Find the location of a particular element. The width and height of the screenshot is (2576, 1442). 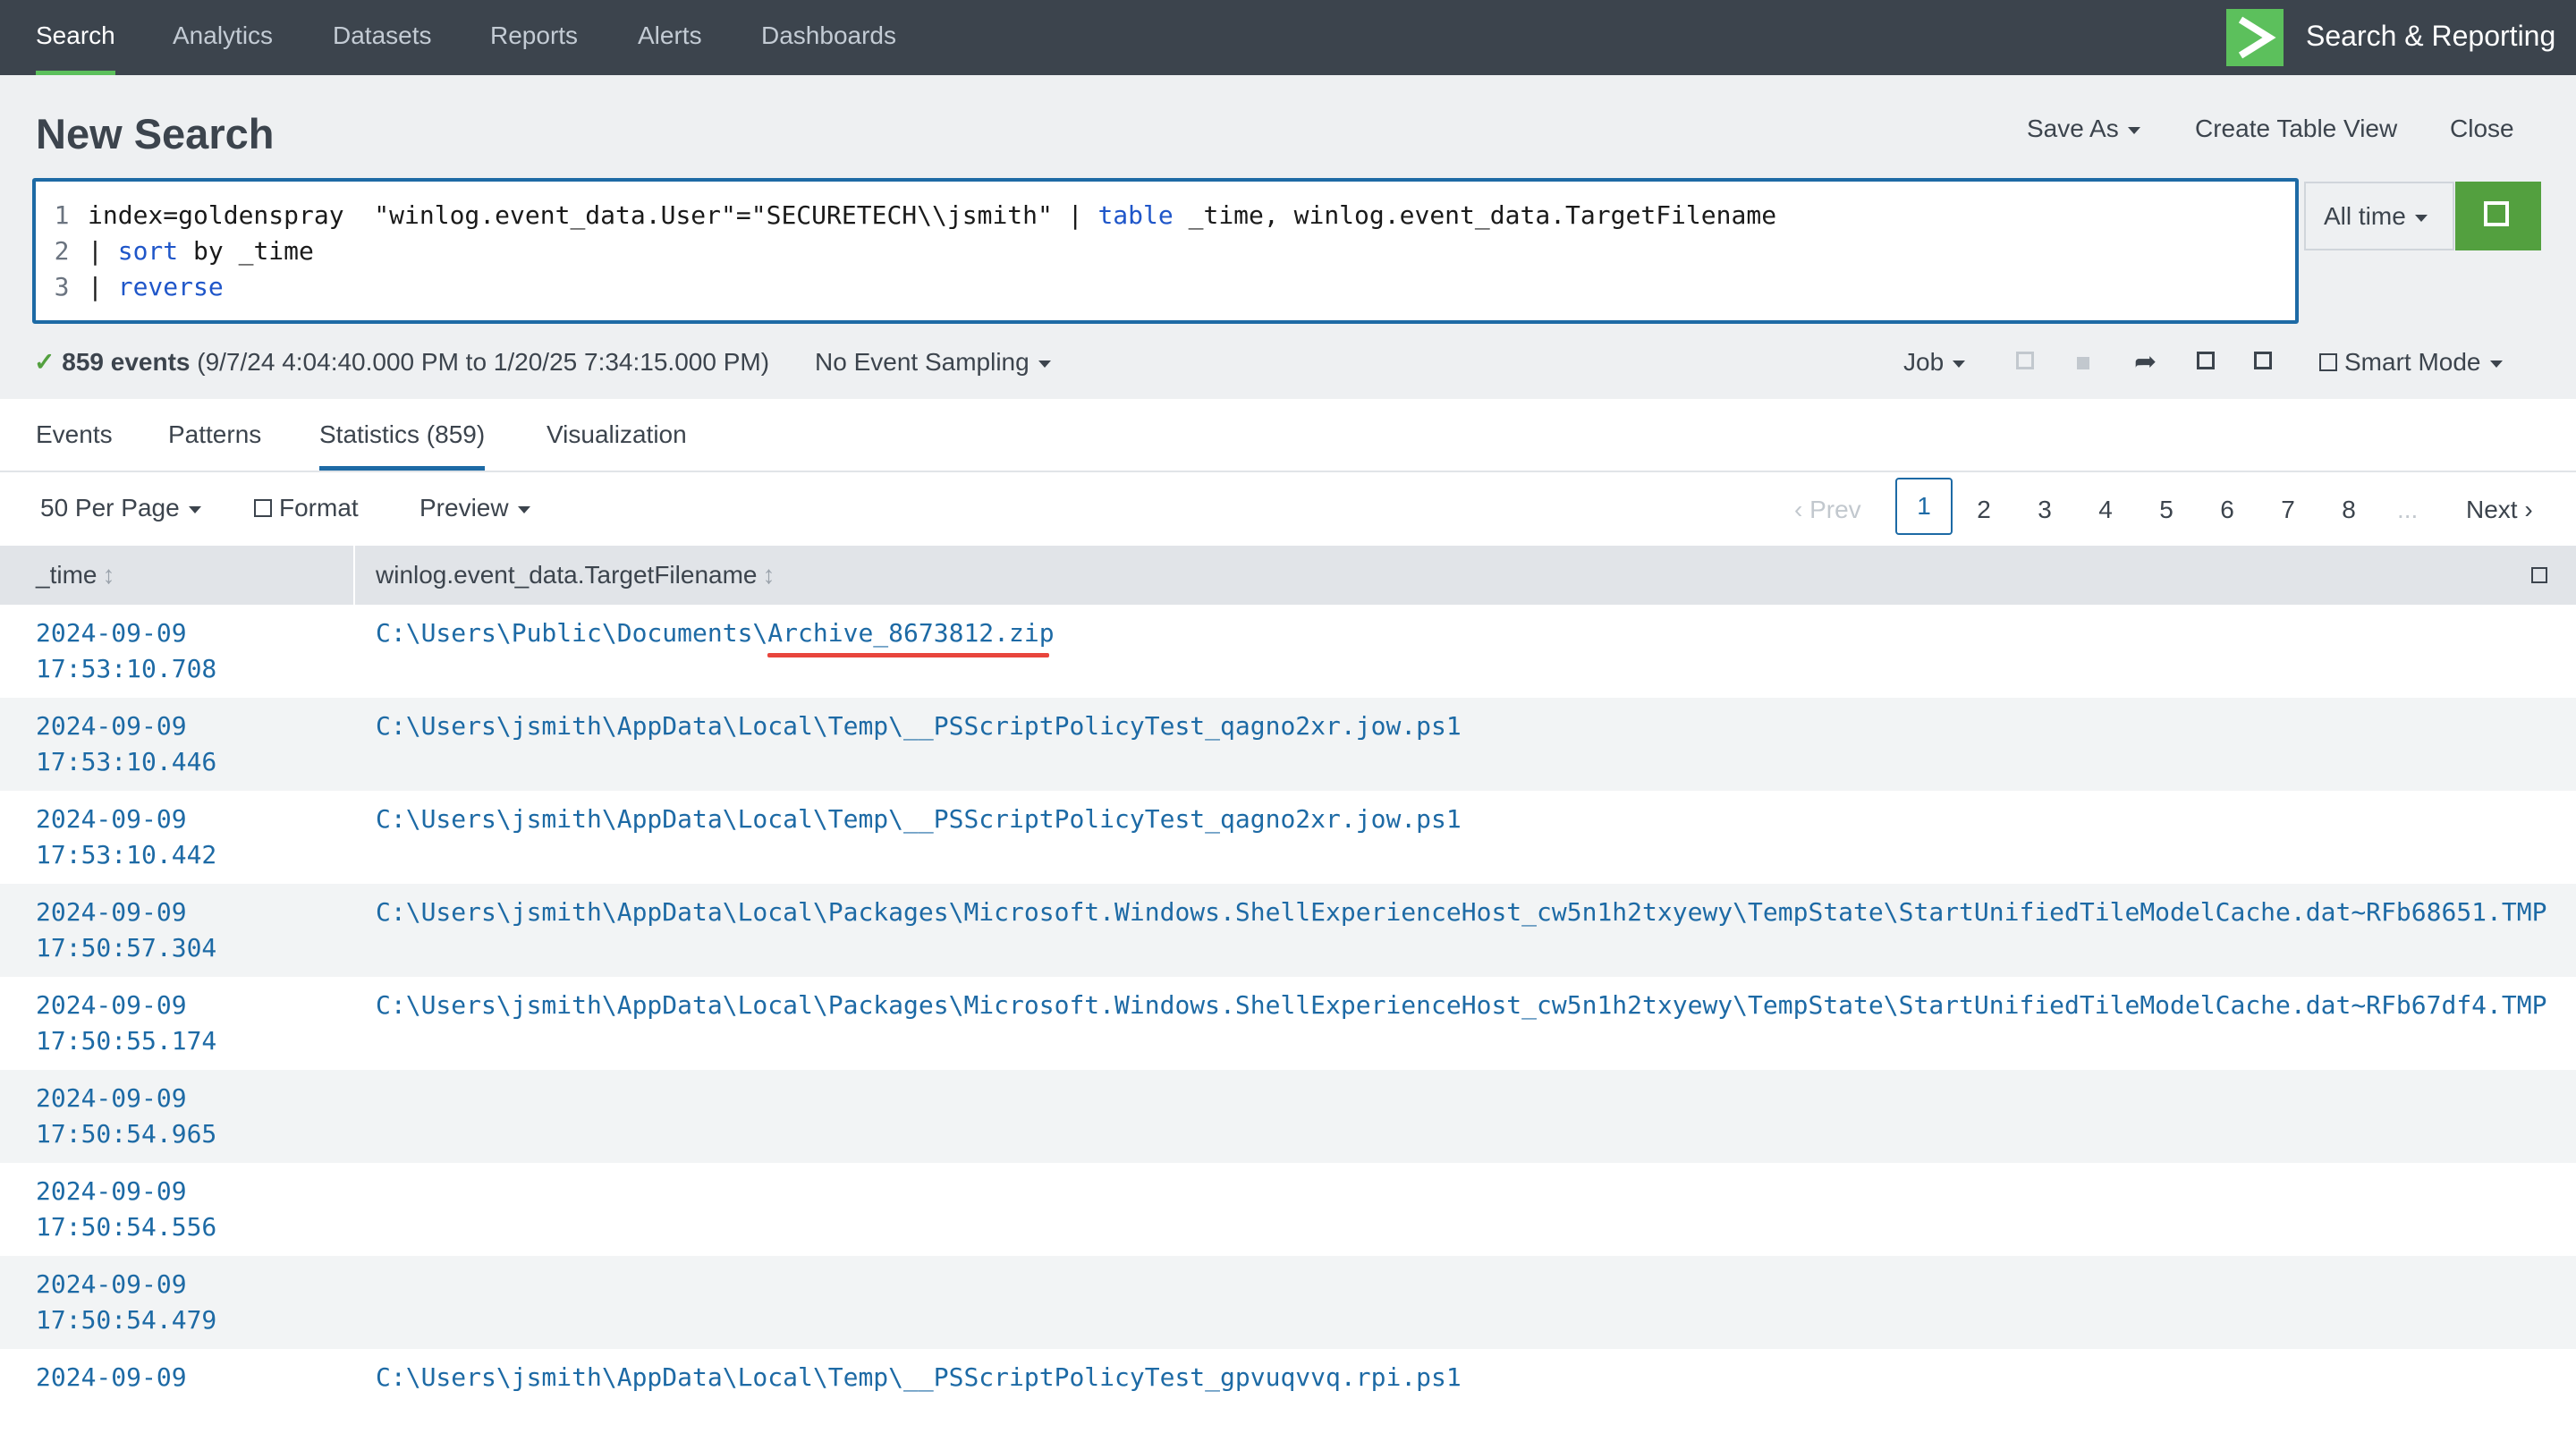

column-header-label: winlog.event_data.TargetFilename is located at coordinates (567, 575).